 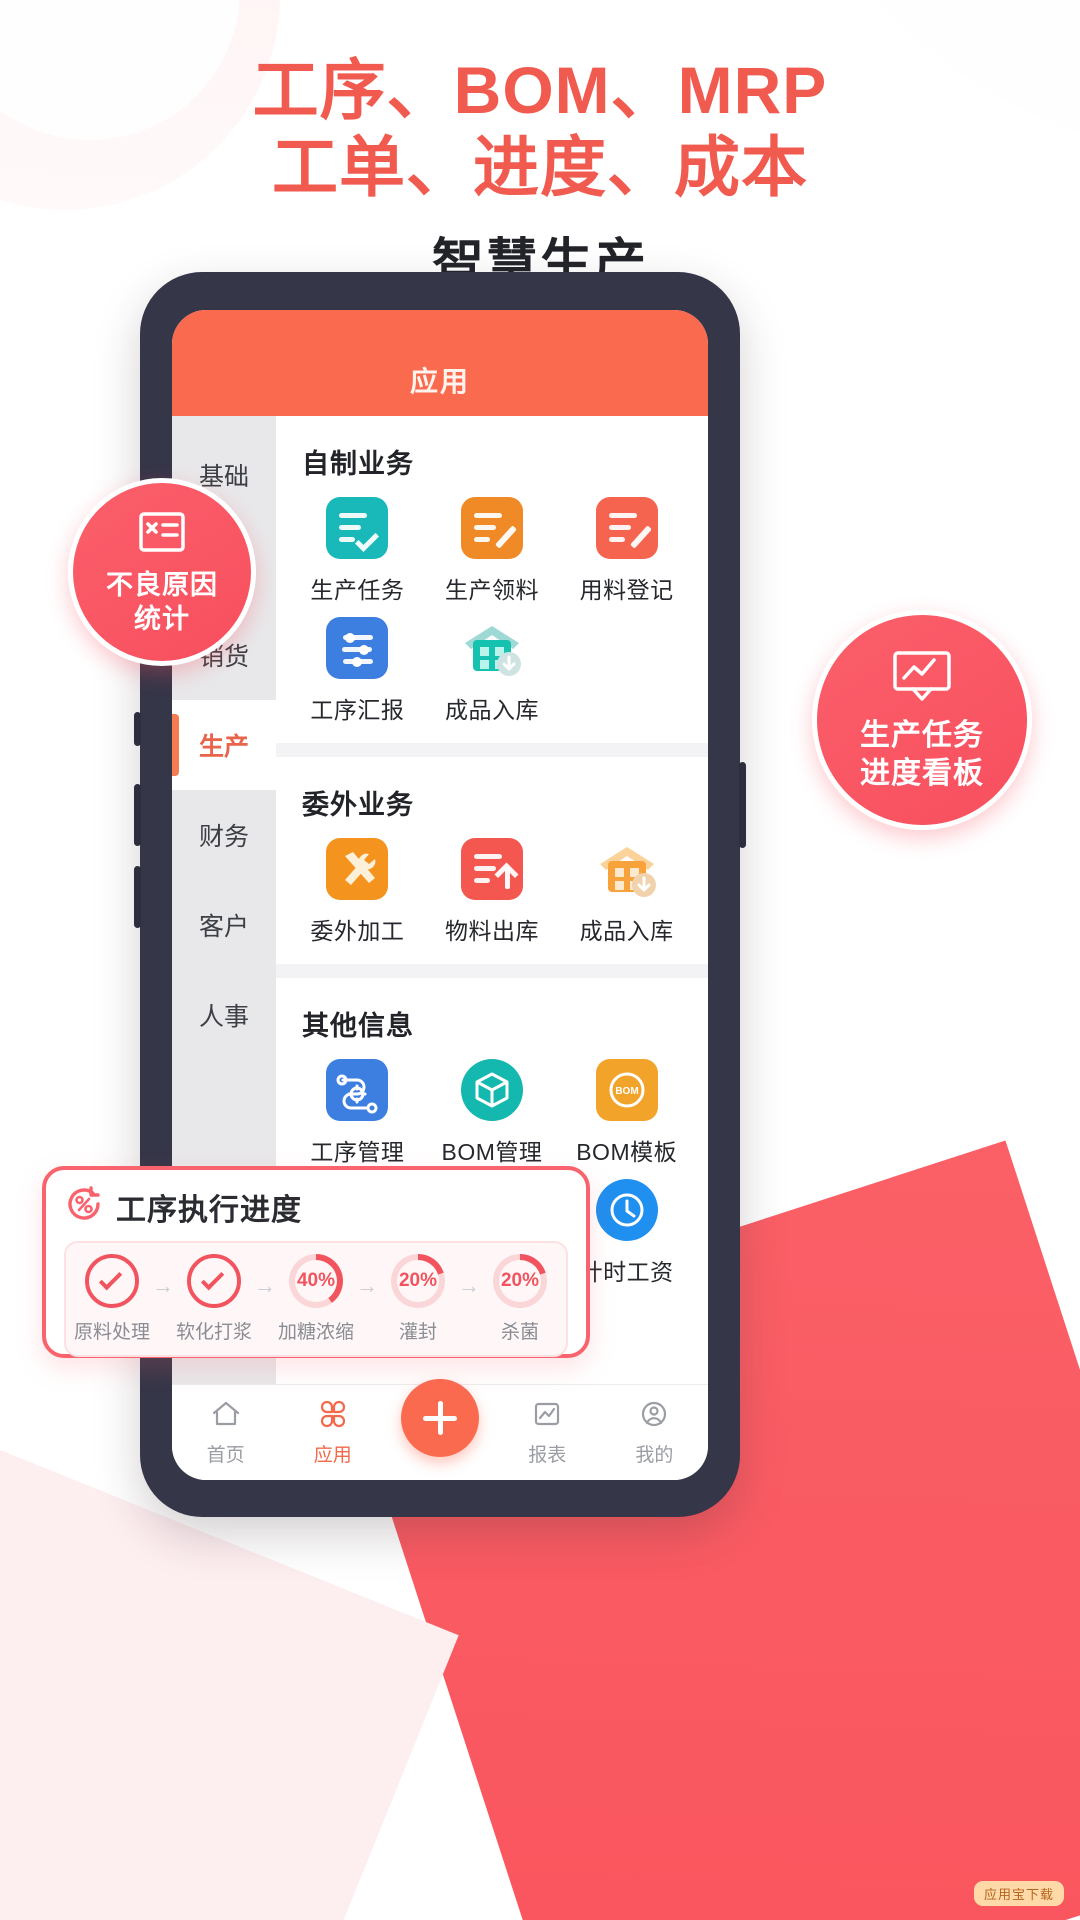 I want to click on app-tile-process-report: 工序汇报, so click(x=357, y=671).